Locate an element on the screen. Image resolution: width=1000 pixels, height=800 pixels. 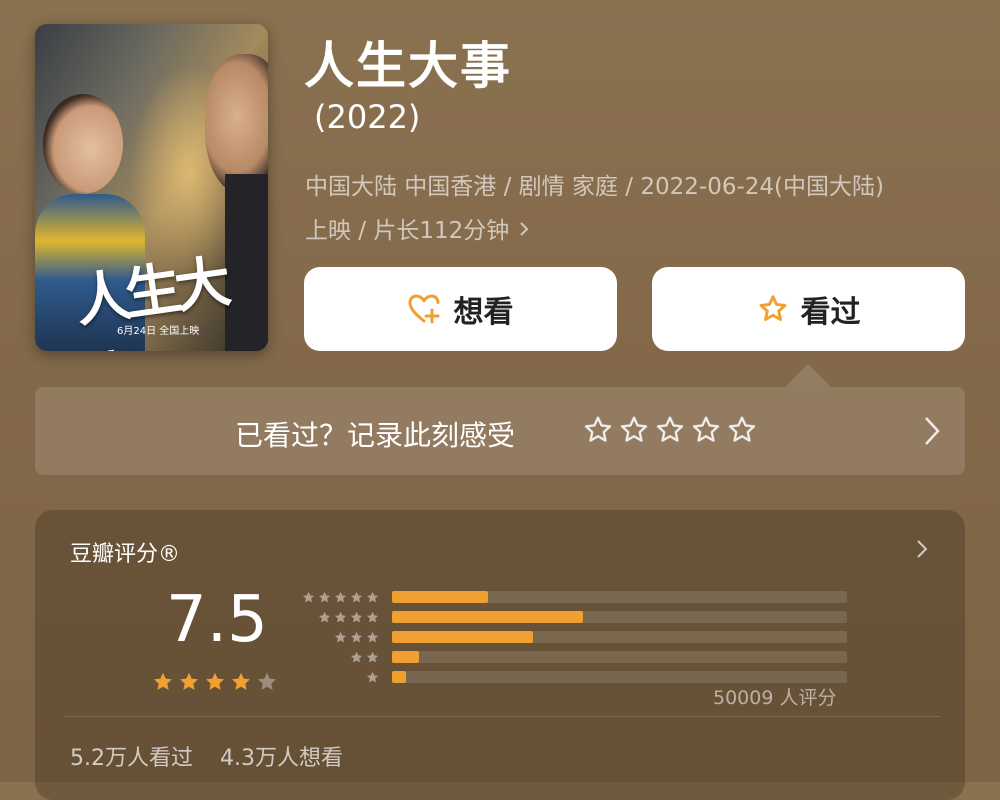
poster-release-date: 6月24日 全国上映 is located at coordinates (158, 331).